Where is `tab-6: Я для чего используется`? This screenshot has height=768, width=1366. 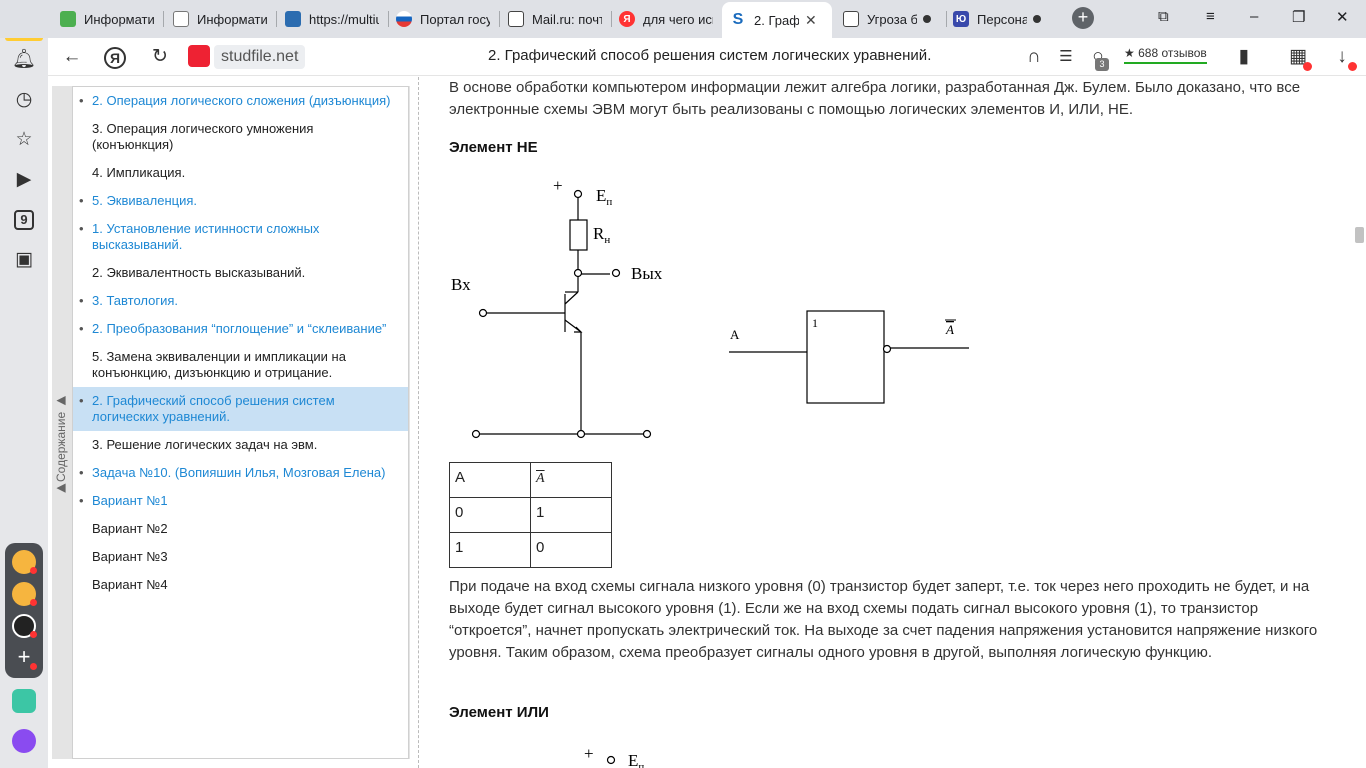
tab-6: Я для чего используется is located at coordinates (669, 19).